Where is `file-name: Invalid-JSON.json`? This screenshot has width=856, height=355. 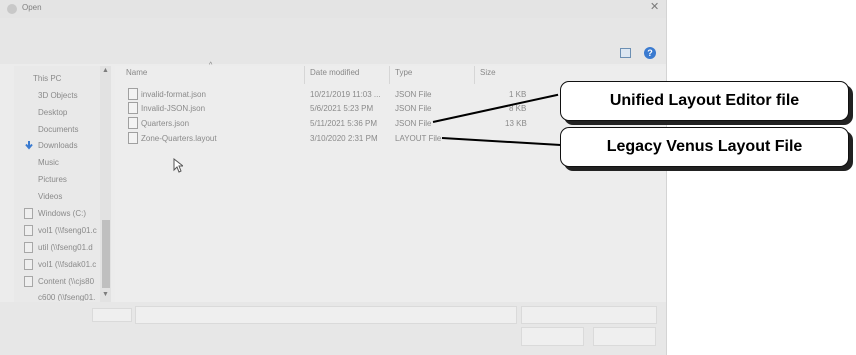
file-name: Invalid-JSON.json is located at coordinates (173, 108).